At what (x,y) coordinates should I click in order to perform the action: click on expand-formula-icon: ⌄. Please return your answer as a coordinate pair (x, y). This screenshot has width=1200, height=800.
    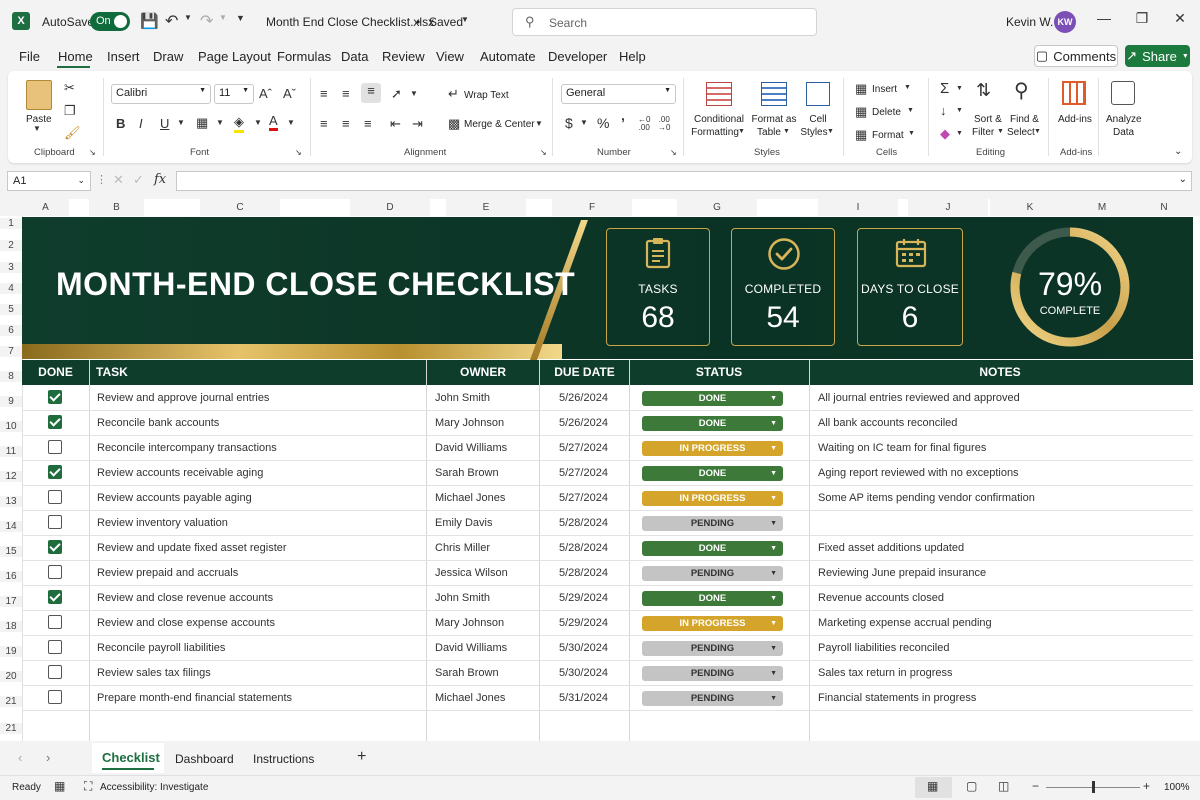
    Looking at the image, I should click on (1183, 179).